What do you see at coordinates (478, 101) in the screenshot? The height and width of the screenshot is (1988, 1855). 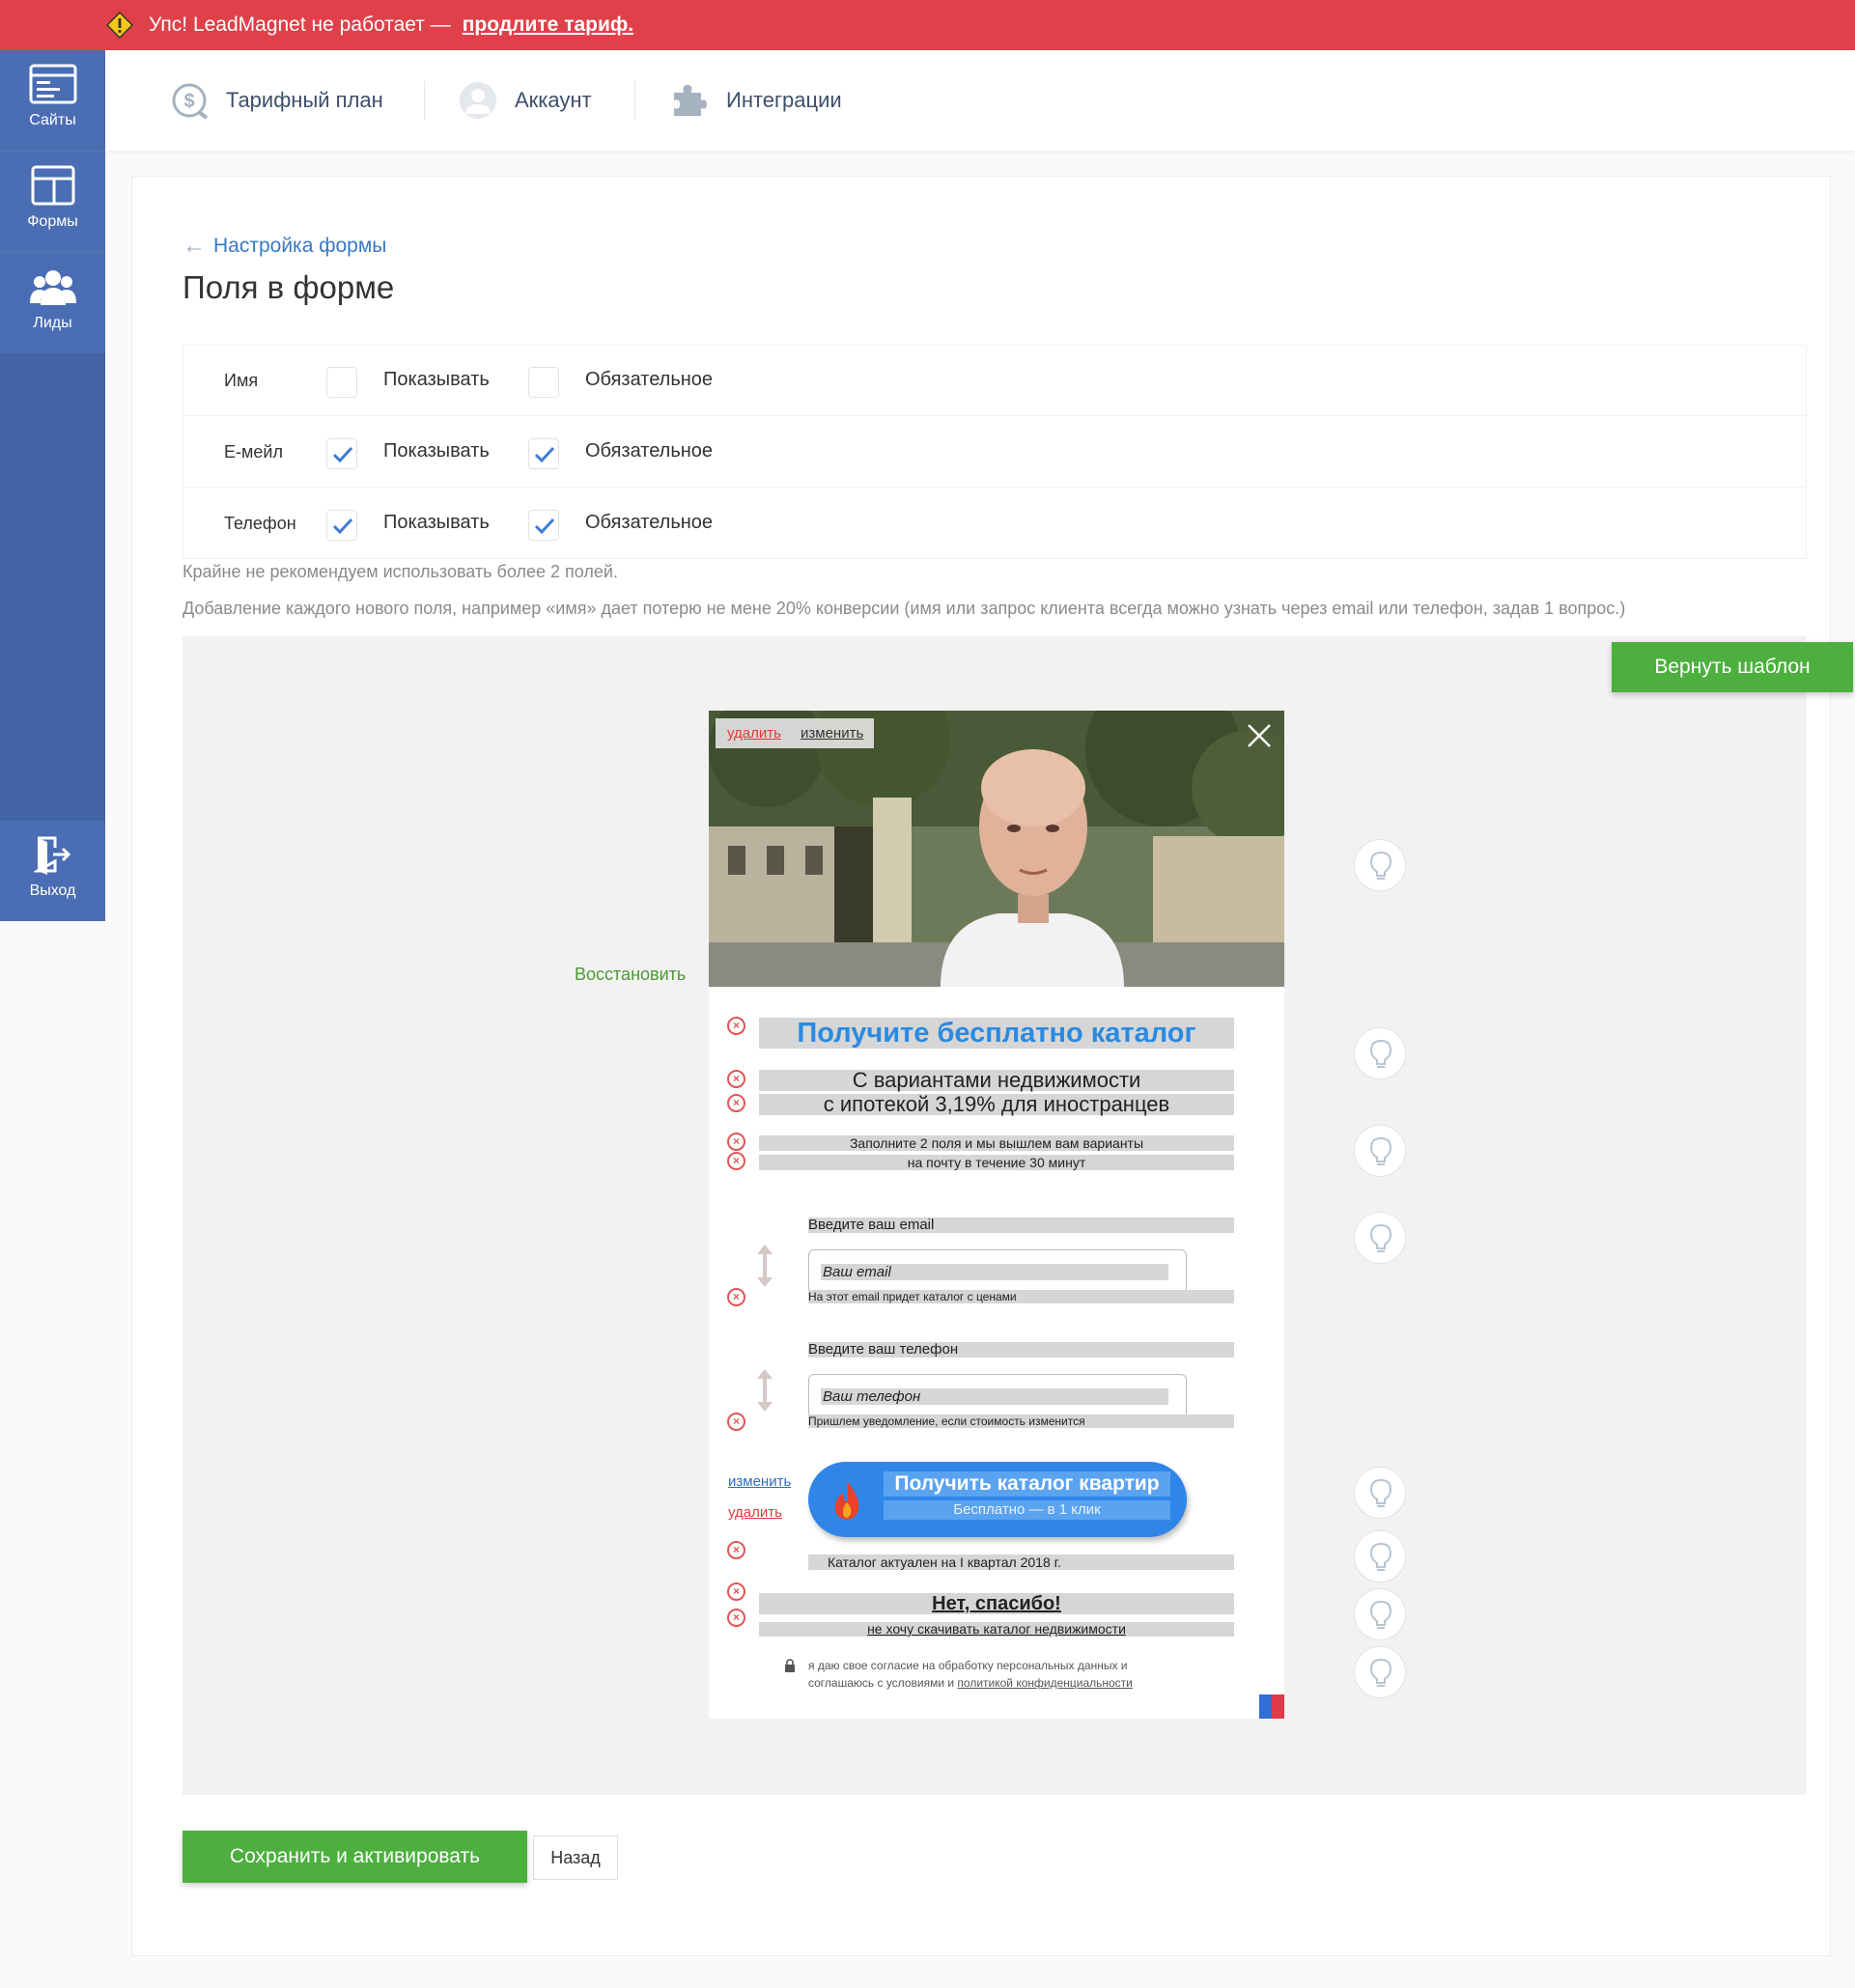 I see `account-avatar-icon` at bounding box center [478, 101].